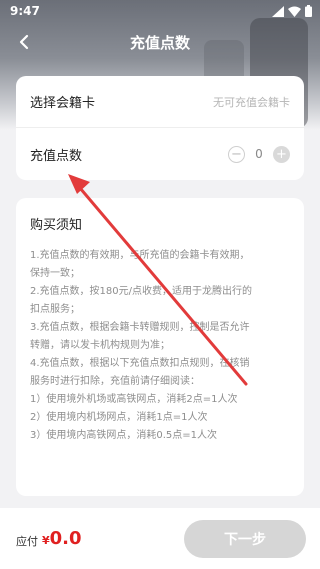 The width and height of the screenshot is (320, 569). What do you see at coordinates (55, 273) in the screenshot?
I see `notice-line: 保持一致；` at bounding box center [55, 273].